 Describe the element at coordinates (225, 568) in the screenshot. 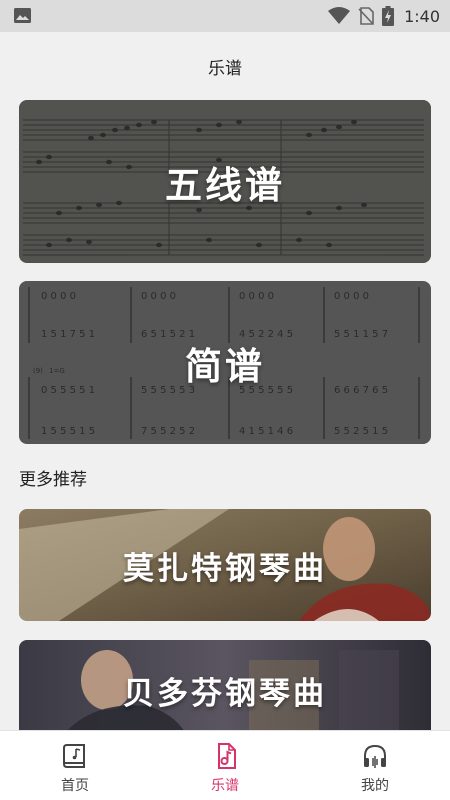

I see `mozart-label: 莫扎特钢琴曲` at that location.